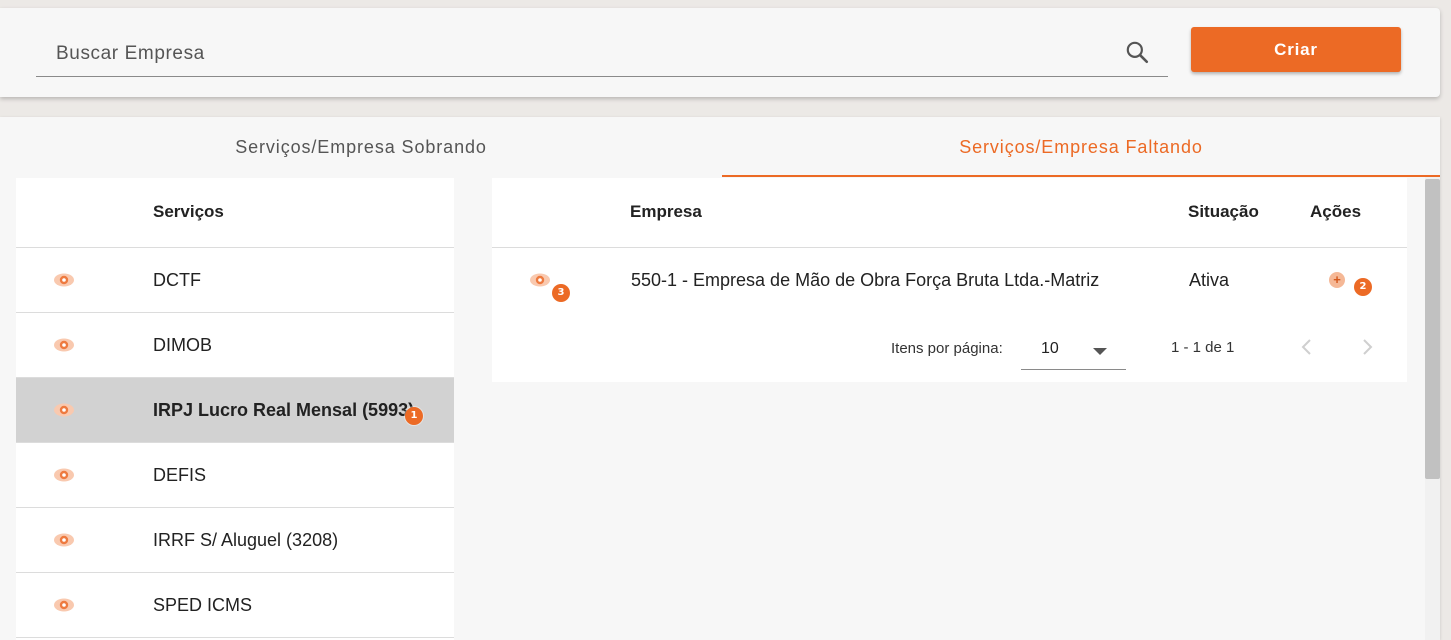 The height and width of the screenshot is (640, 1451). Describe the element at coordinates (246, 540) in the screenshot. I see `service-name: IRRF S/ Aluguel (3208)` at that location.